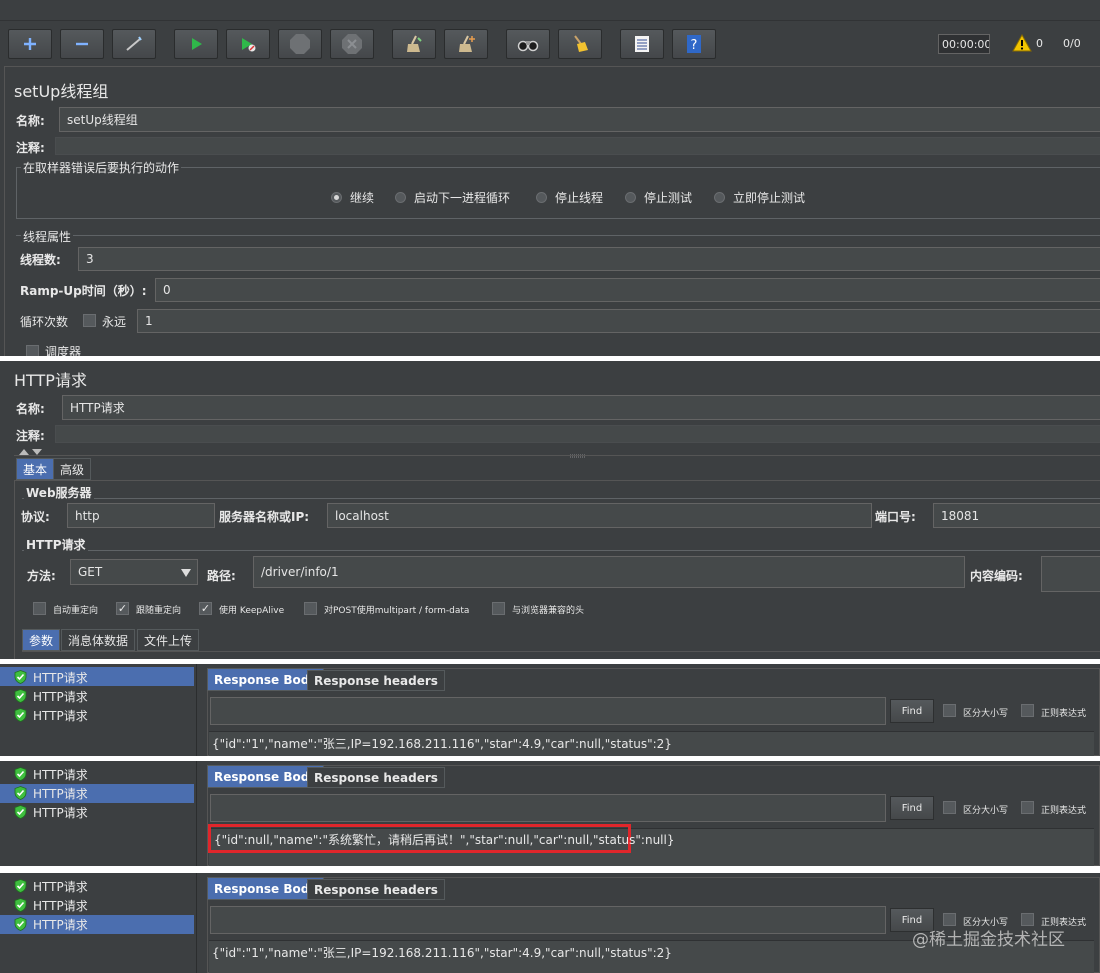 The width and height of the screenshot is (1100, 973). I want to click on broom-icon, so click(414, 44).